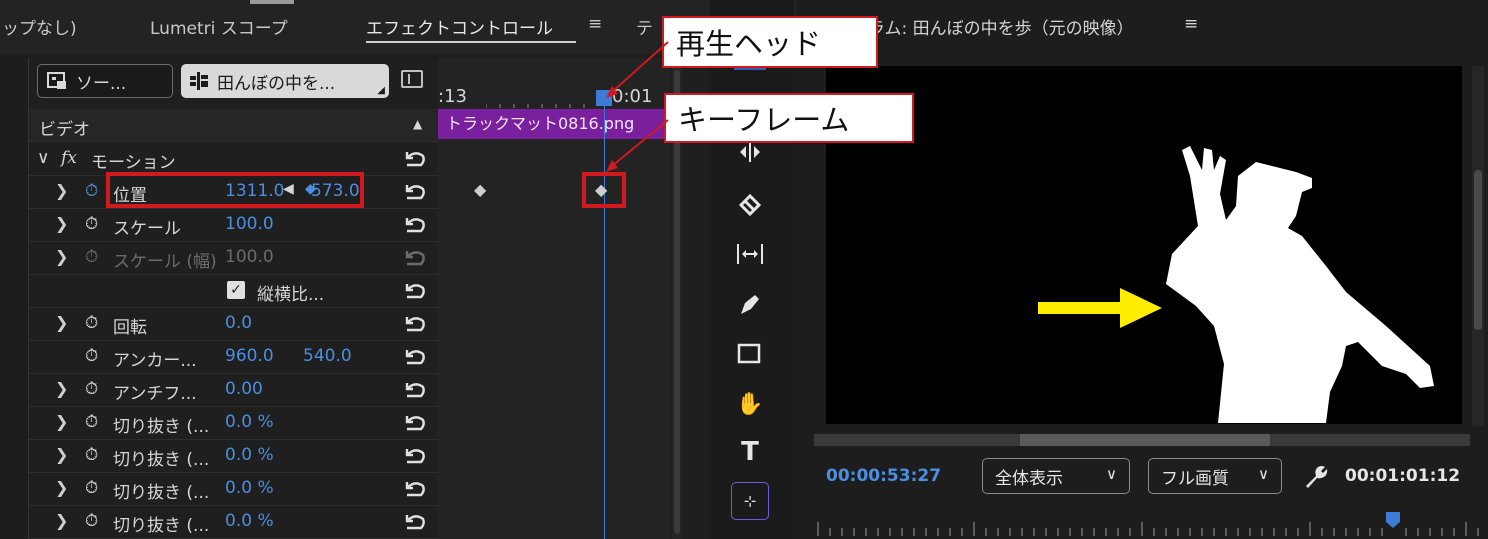  What do you see at coordinates (480, 189) in the screenshot?
I see `keyframe-diamond-icon: ◆` at bounding box center [480, 189].